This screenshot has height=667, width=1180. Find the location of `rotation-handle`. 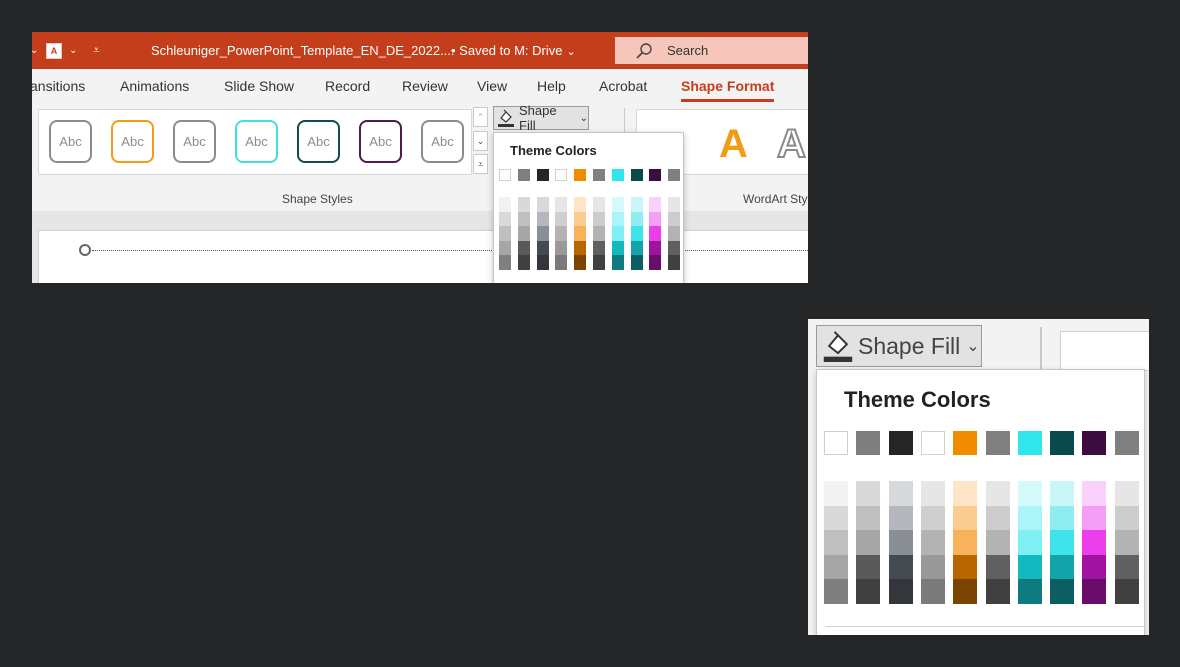

rotation-handle is located at coordinates (85, 250).